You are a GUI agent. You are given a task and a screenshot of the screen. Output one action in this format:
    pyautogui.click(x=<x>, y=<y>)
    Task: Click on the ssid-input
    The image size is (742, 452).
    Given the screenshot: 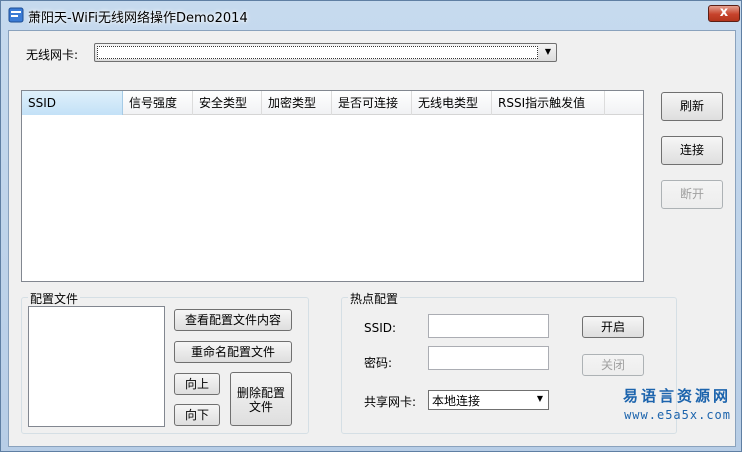 What is the action you would take?
    pyautogui.click(x=488, y=326)
    